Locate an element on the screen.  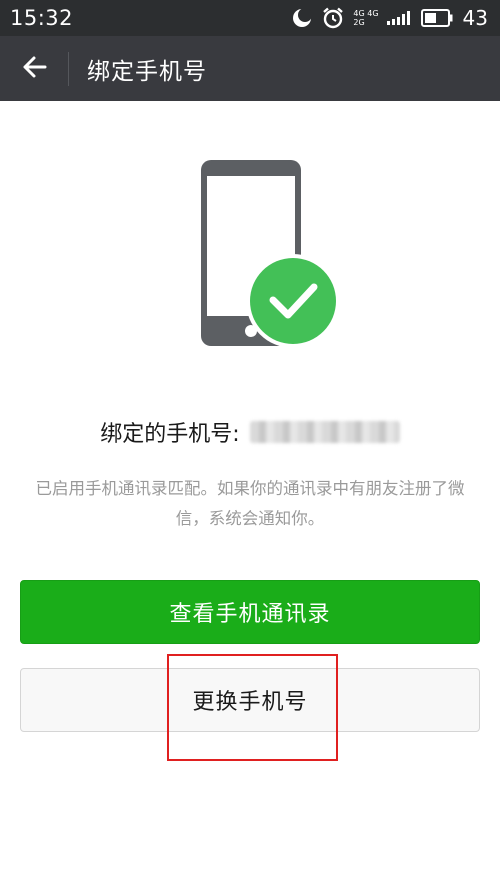
nav-divider is located at coordinates (68, 68).